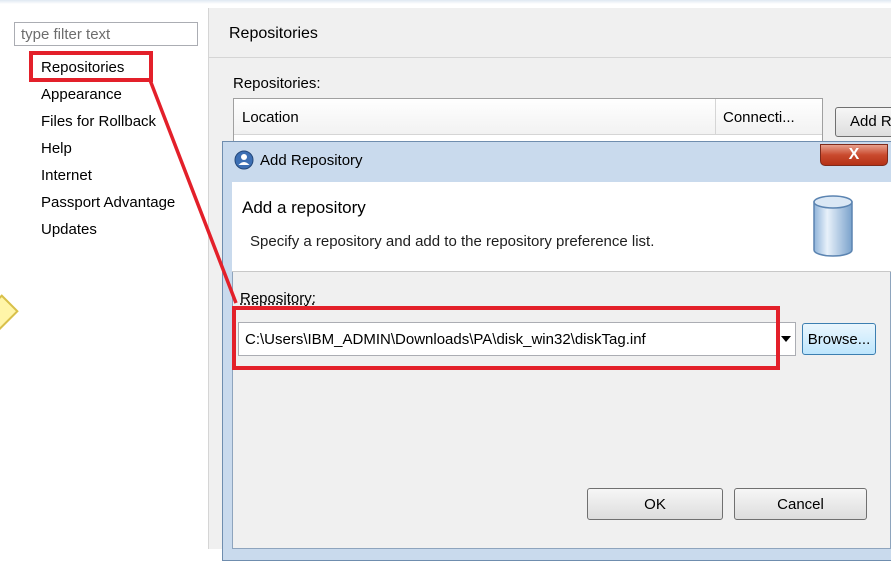 This screenshot has height=561, width=891. What do you see at coordinates (863, 122) in the screenshot?
I see `add-repository-button: Add R` at bounding box center [863, 122].